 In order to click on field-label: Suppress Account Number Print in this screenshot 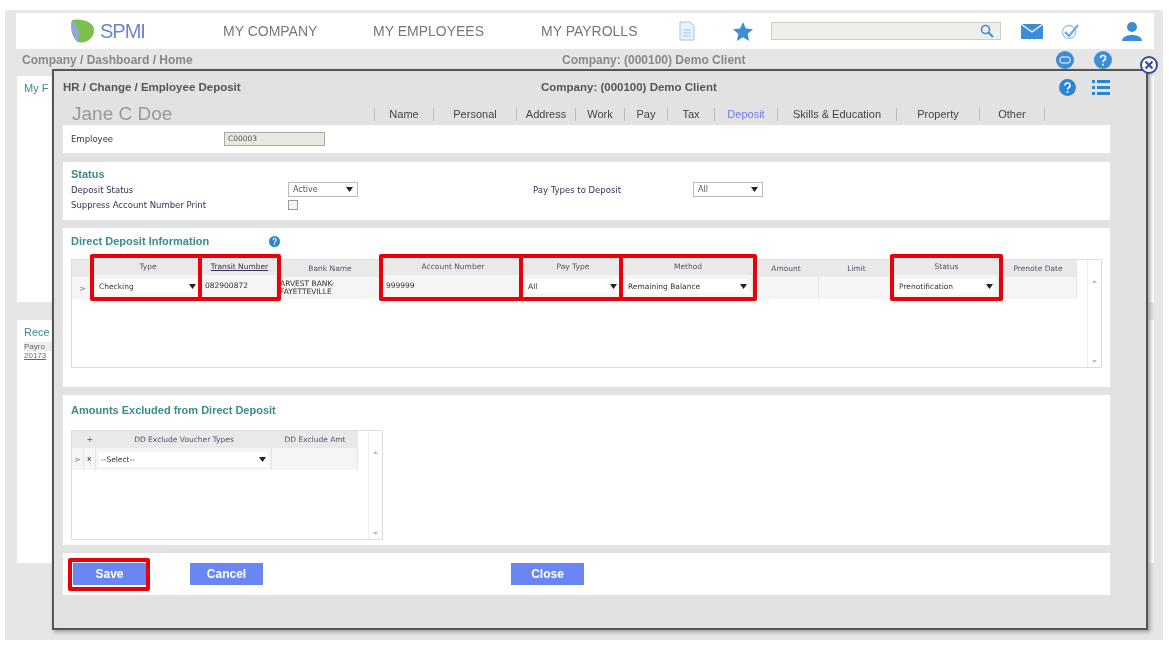, I will do `click(139, 205)`.